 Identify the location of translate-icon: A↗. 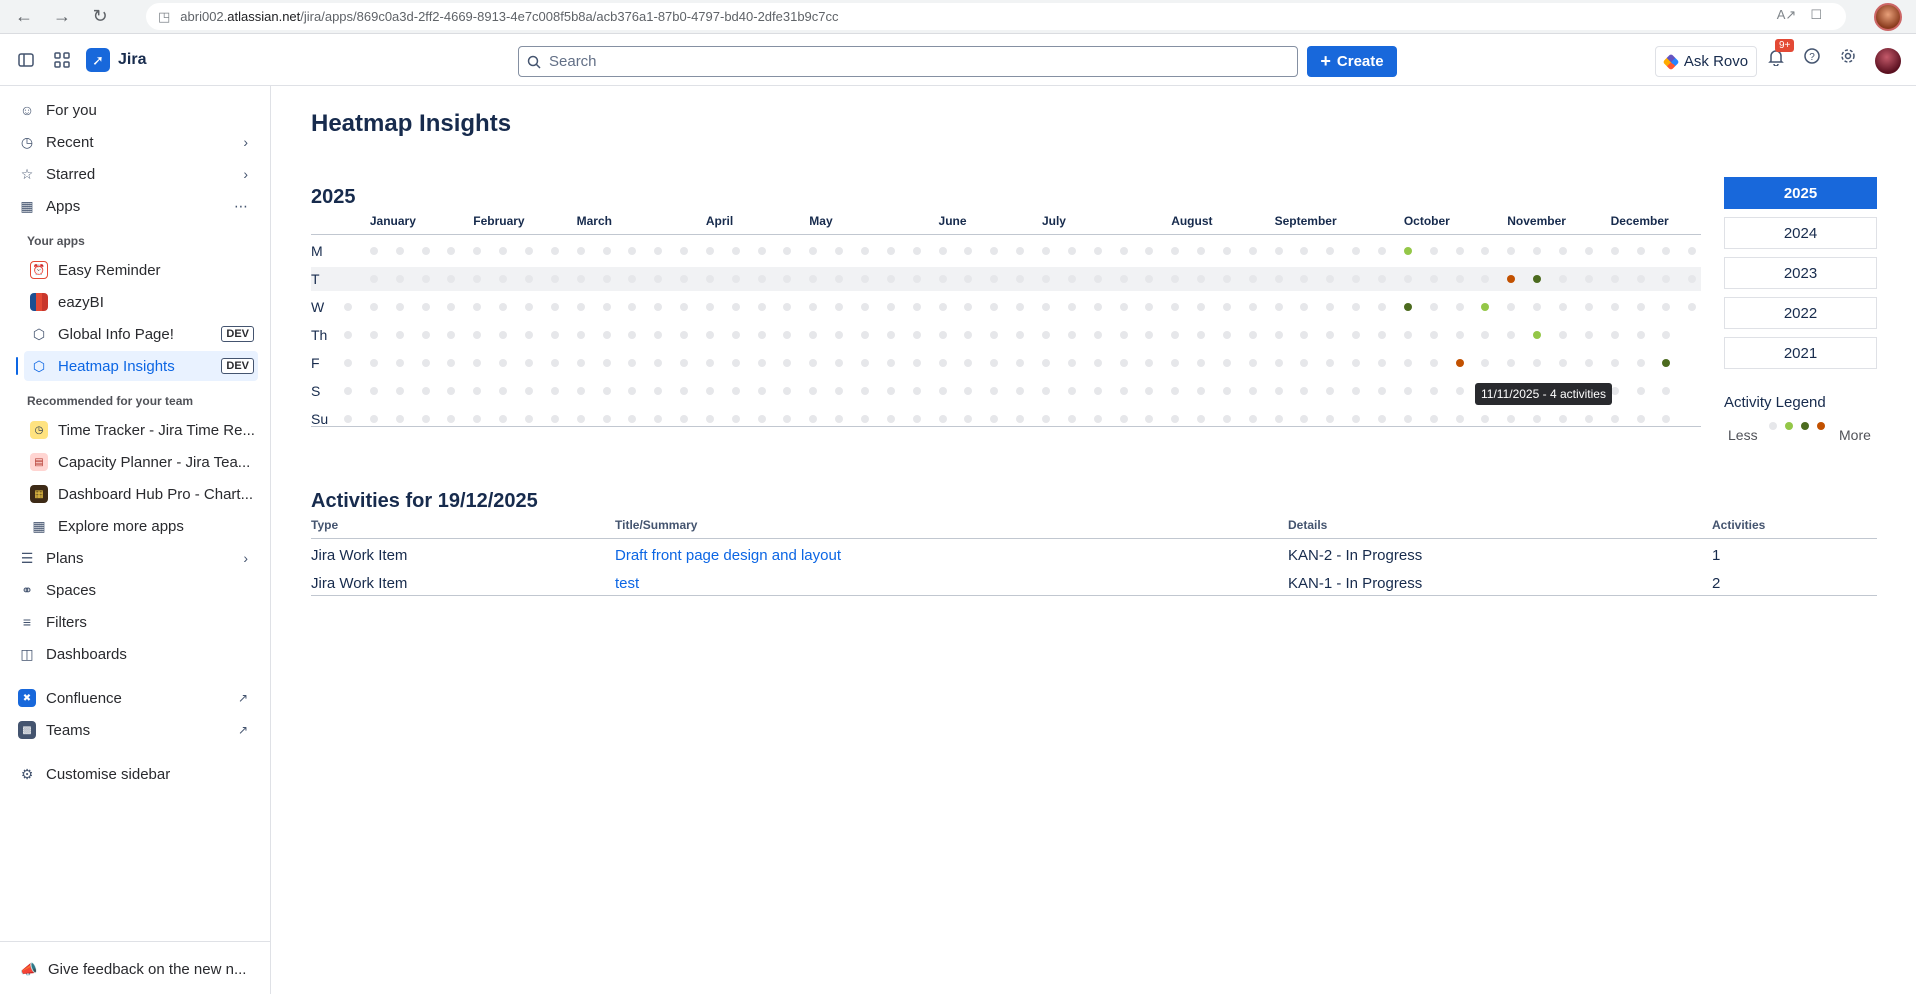
(1787, 15).